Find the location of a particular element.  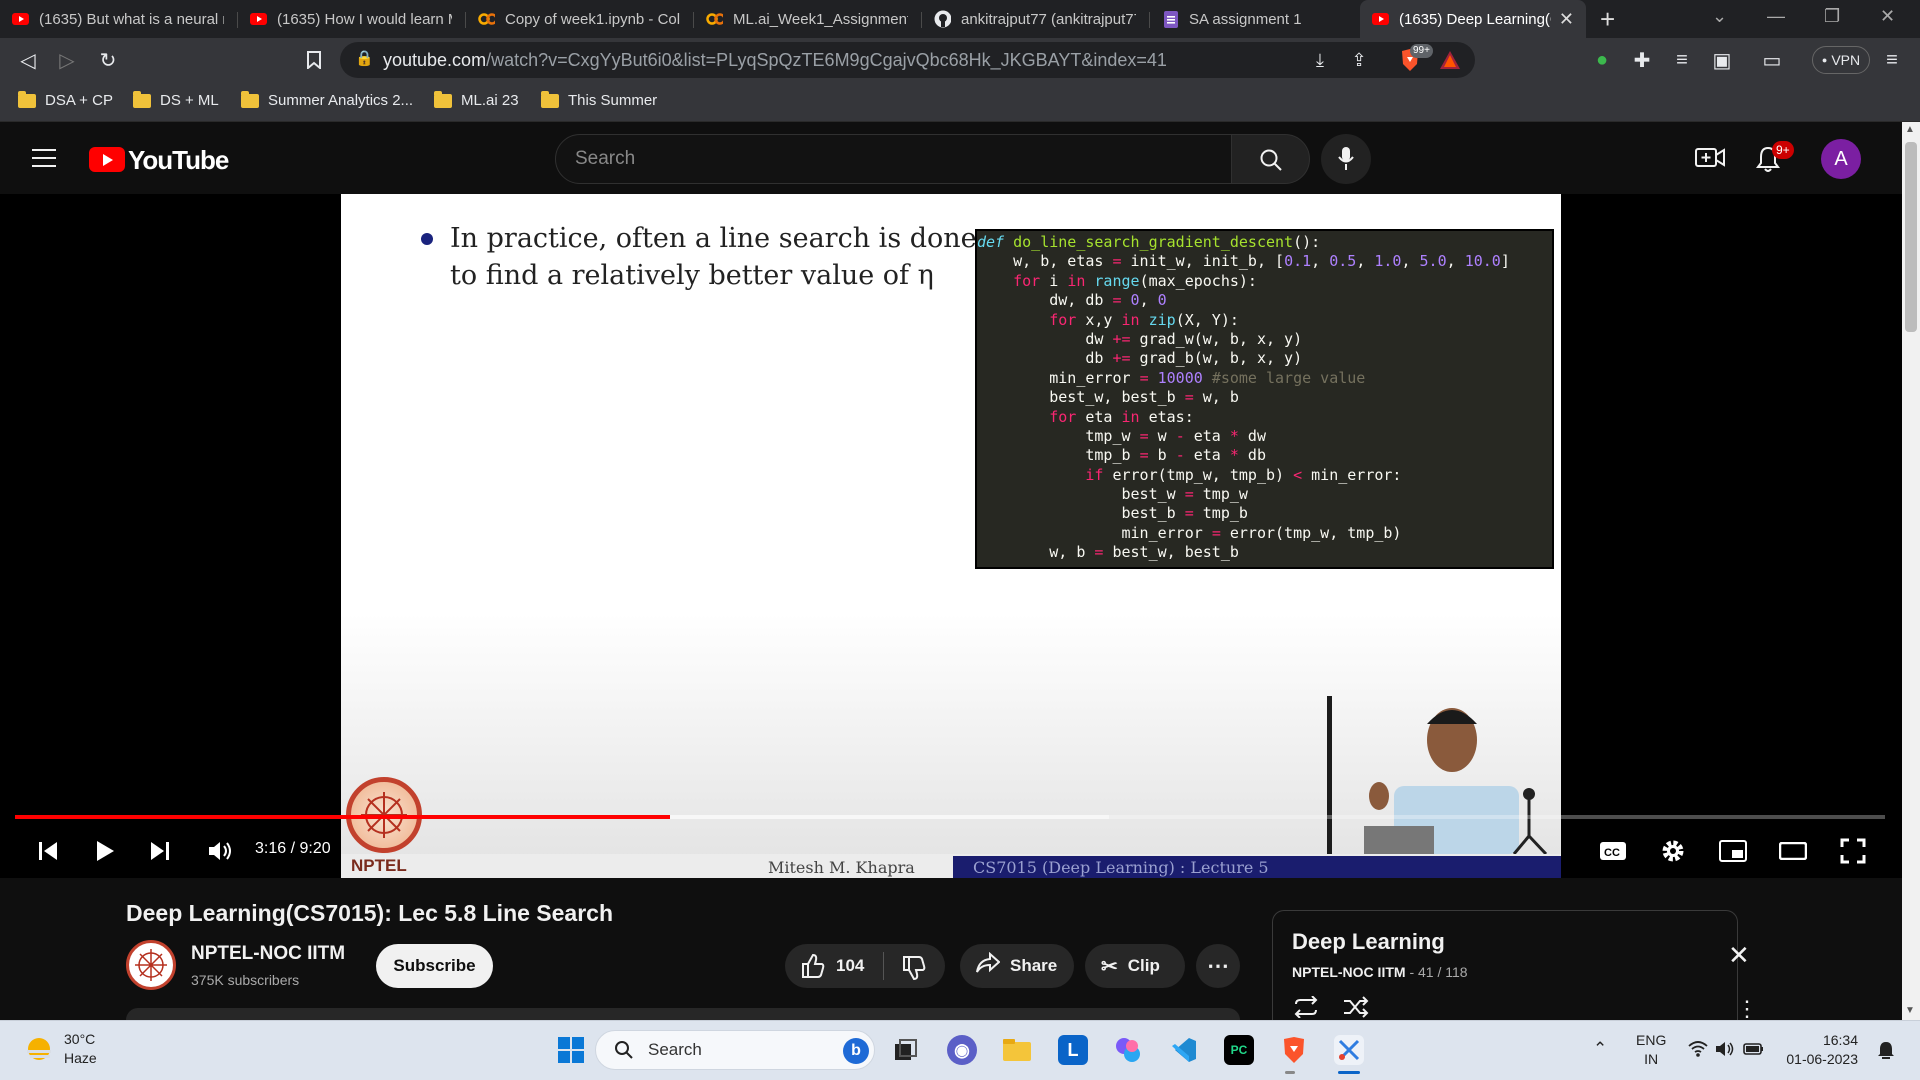

code-line: best_w = tmp_w is located at coordinates (1112, 494).